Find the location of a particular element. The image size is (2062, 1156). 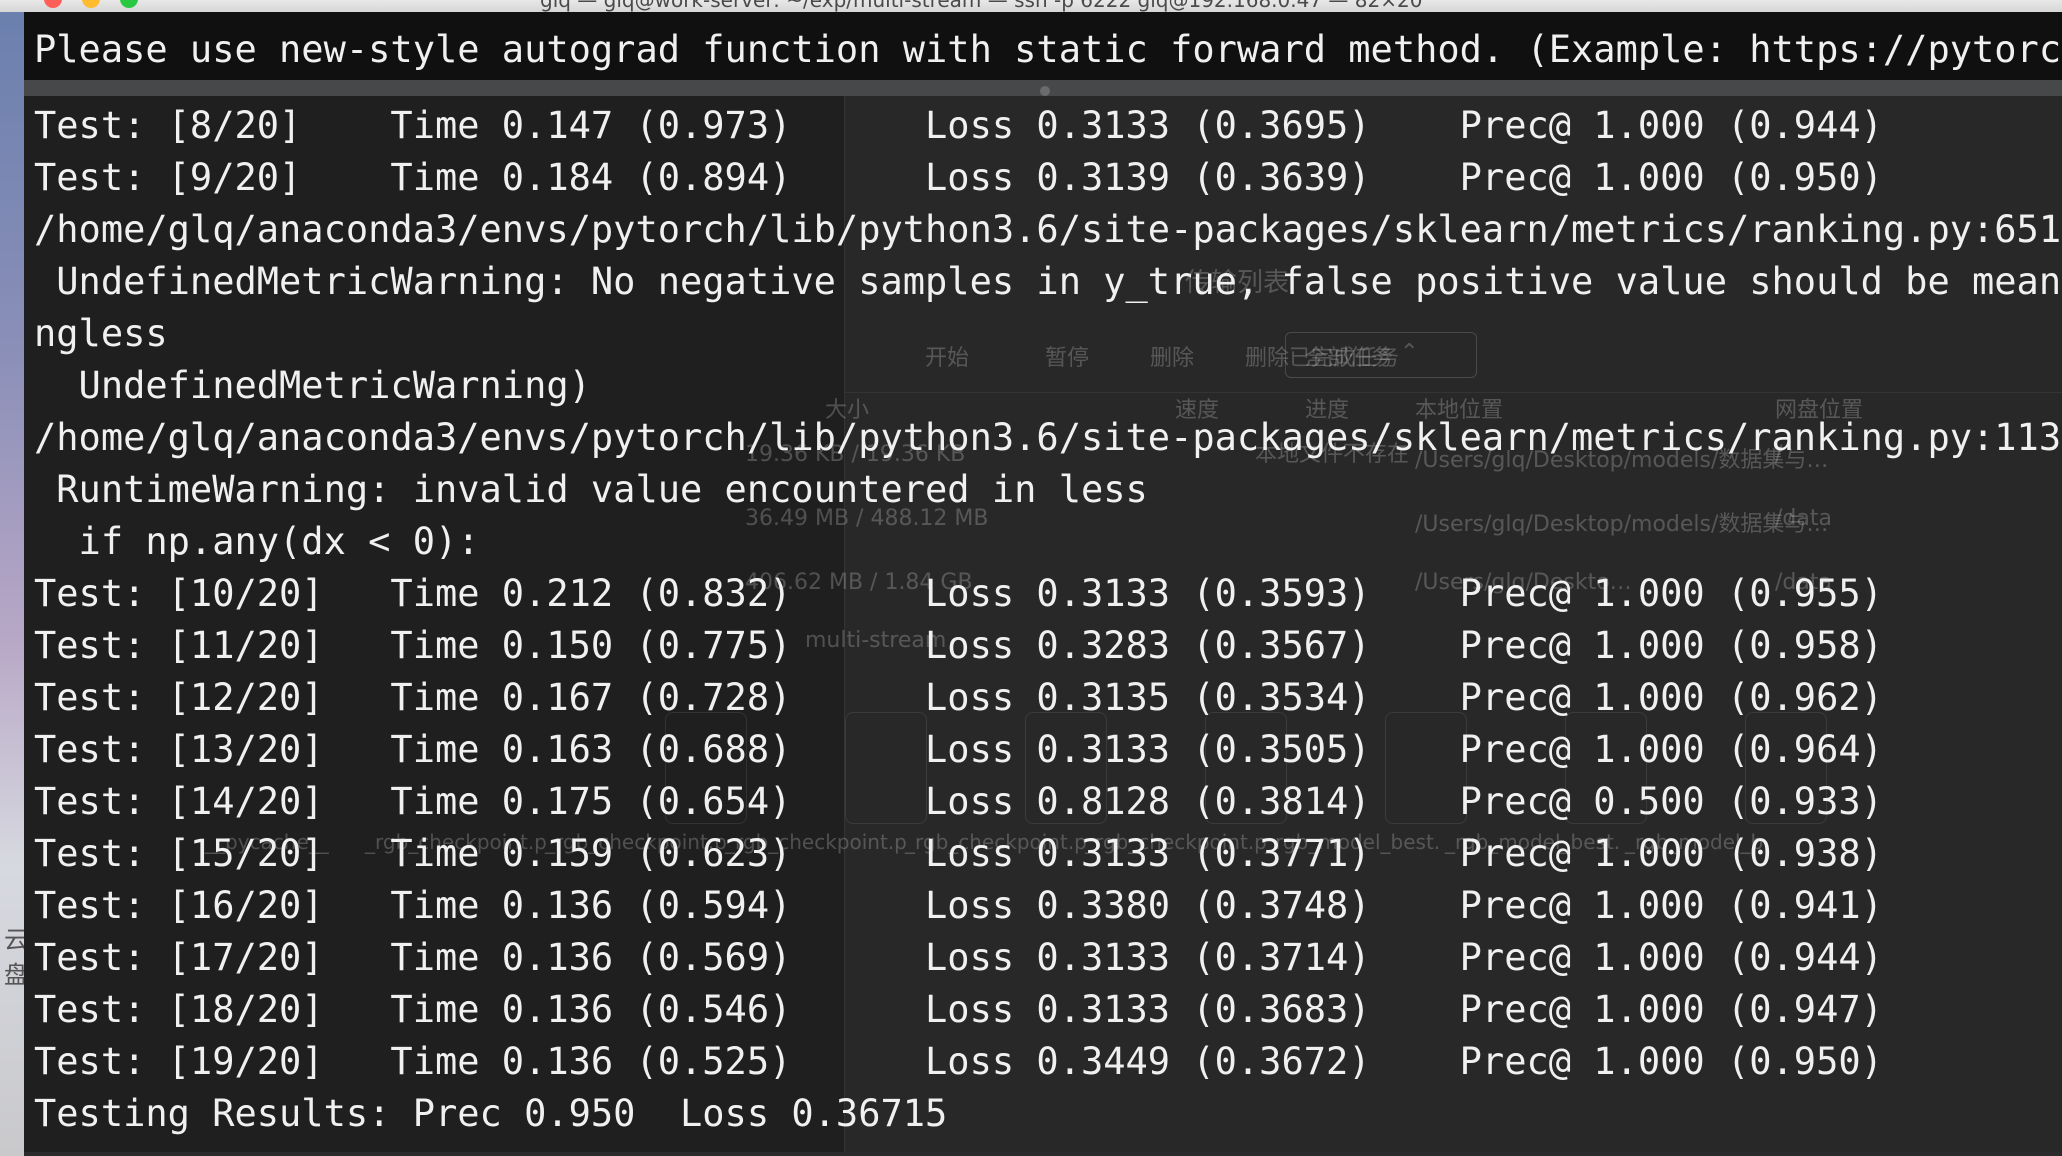

terminal-line: if np.any(dx < 0): is located at coordinates (257, 541).